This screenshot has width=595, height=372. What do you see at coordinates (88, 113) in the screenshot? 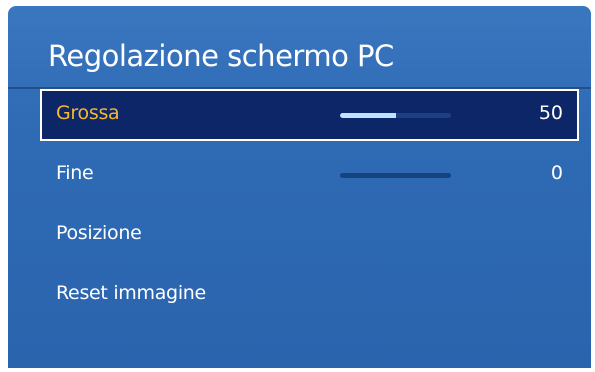
I see `menu-item-label: Grossa` at bounding box center [88, 113].